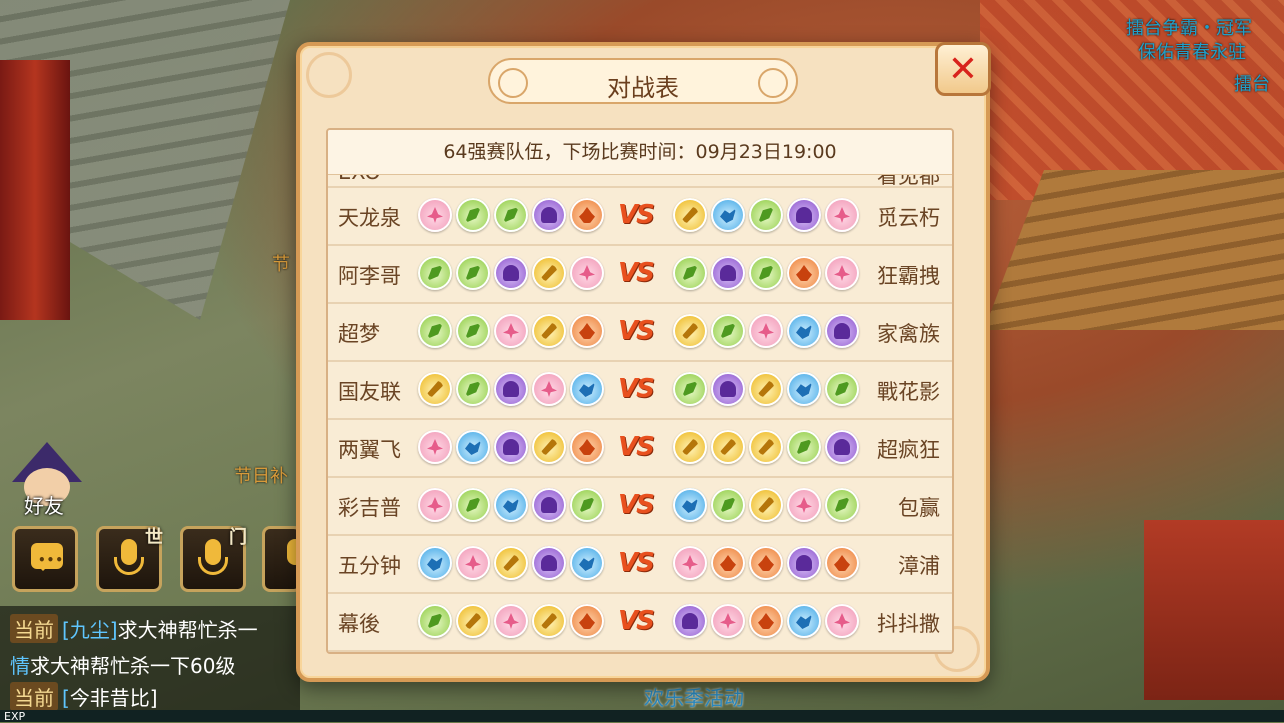  Describe the element at coordinates (919, 508) in the screenshot. I see `right-team-name: 包赢` at that location.